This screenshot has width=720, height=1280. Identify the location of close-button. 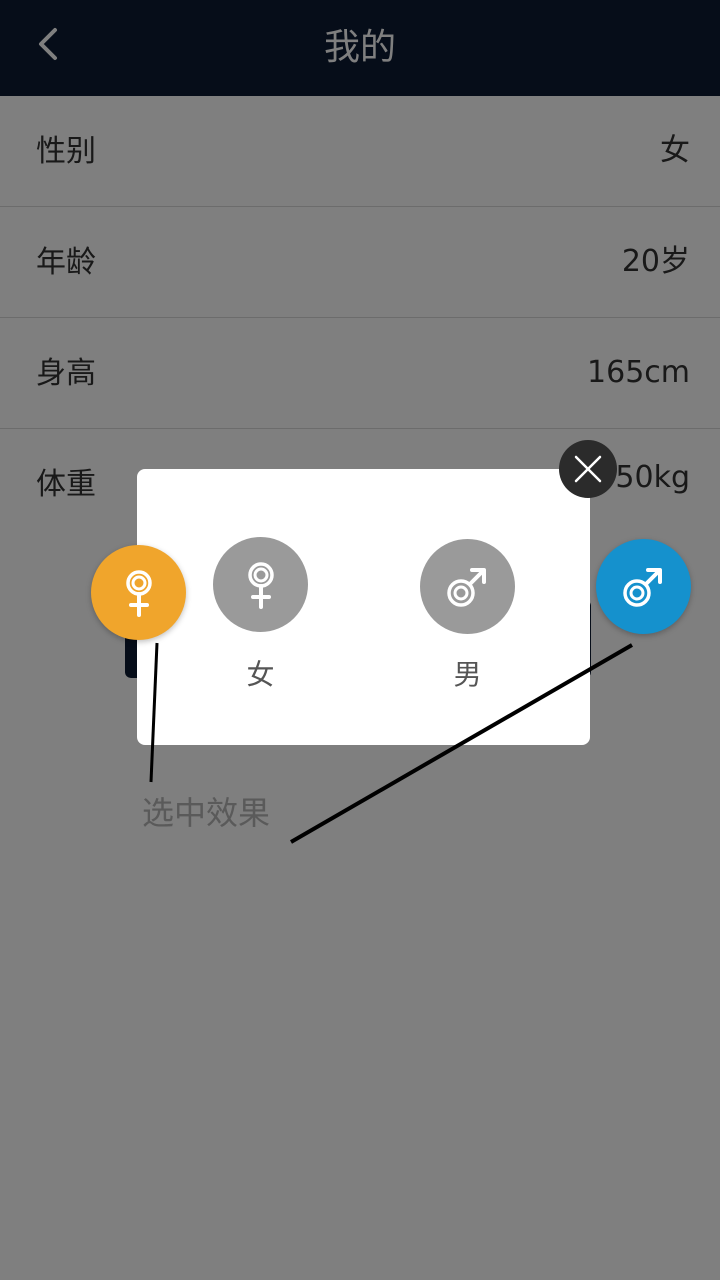
(588, 469).